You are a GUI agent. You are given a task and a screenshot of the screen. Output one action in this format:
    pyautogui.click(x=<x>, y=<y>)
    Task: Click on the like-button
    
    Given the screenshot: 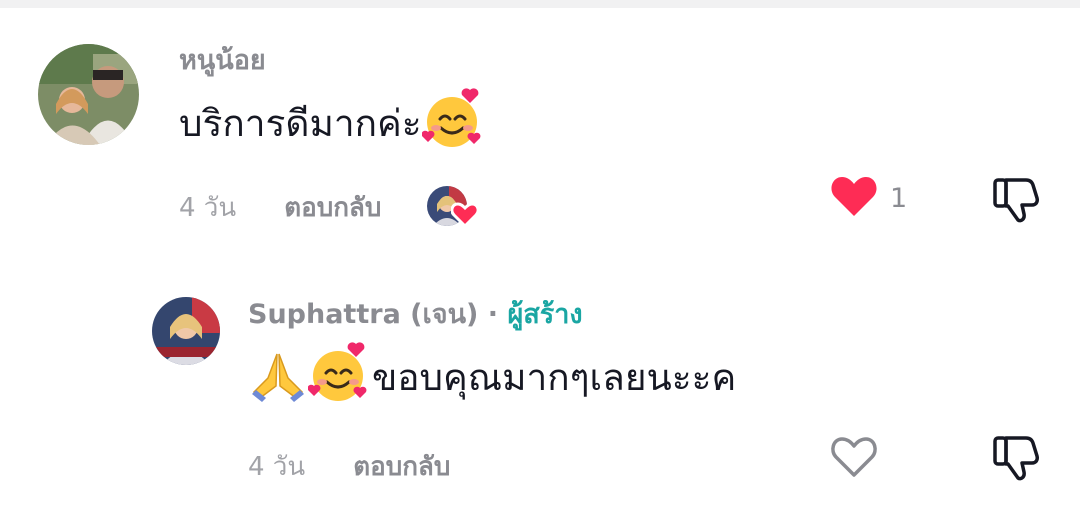 What is the action you would take?
    pyautogui.click(x=854, y=458)
    